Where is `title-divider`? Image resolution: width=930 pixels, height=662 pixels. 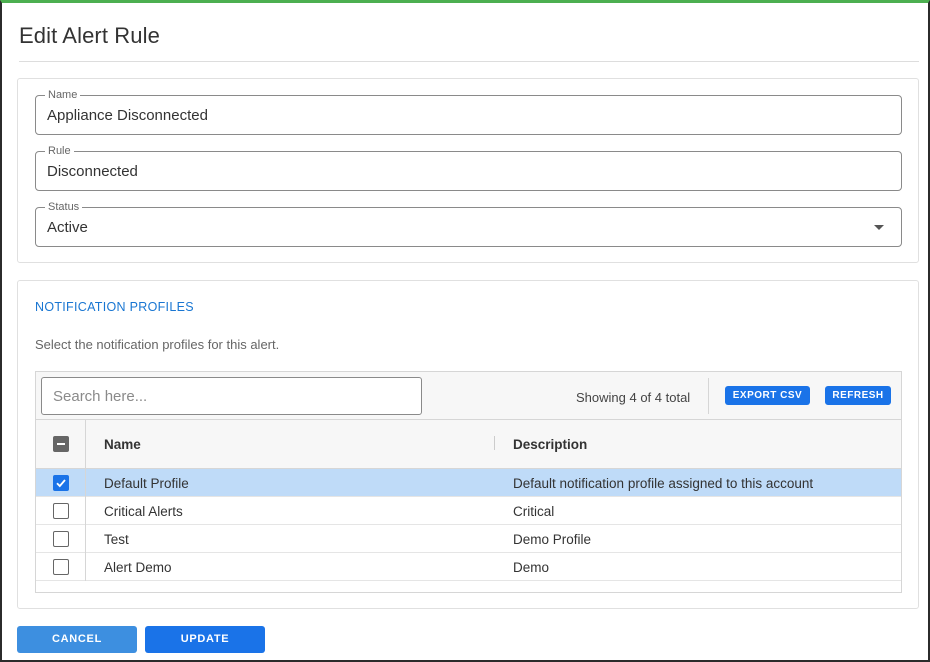 title-divider is located at coordinates (469, 61).